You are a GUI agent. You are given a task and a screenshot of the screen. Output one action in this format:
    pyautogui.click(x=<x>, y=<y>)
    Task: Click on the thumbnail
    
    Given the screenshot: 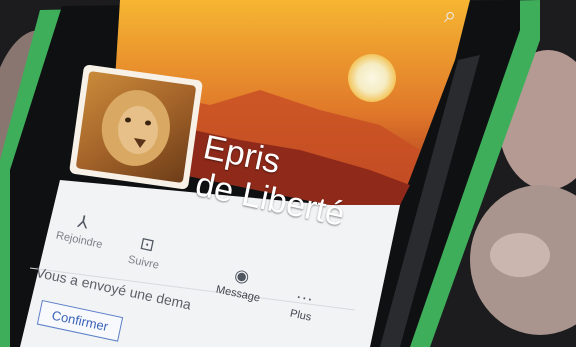 What is the action you would take?
    pyautogui.click(x=520, y=255)
    